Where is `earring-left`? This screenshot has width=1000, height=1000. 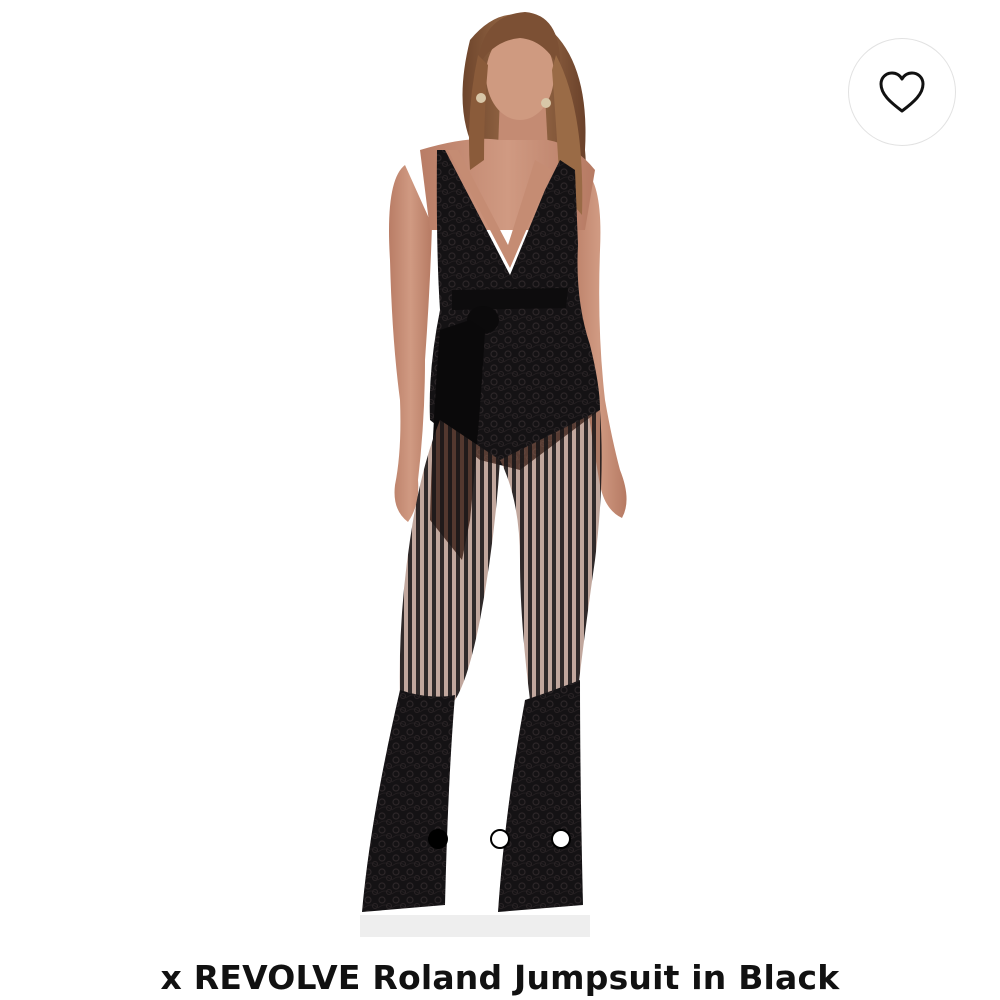 earring-left is located at coordinates (481, 98).